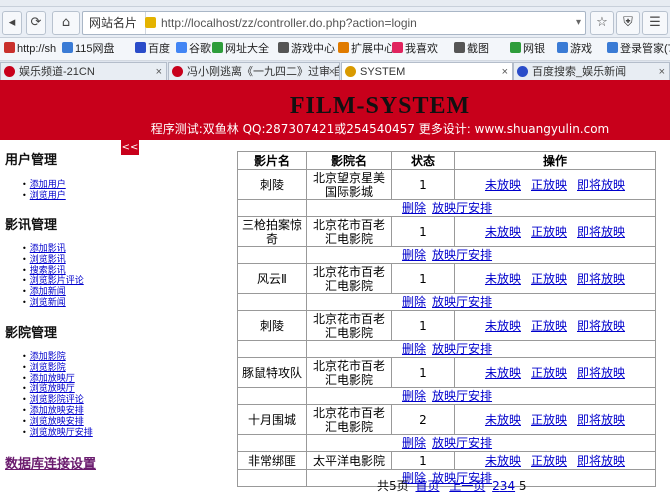 This screenshot has width=670, height=502. I want to click on sidebar-link: 搜索影讯, so click(48, 271).